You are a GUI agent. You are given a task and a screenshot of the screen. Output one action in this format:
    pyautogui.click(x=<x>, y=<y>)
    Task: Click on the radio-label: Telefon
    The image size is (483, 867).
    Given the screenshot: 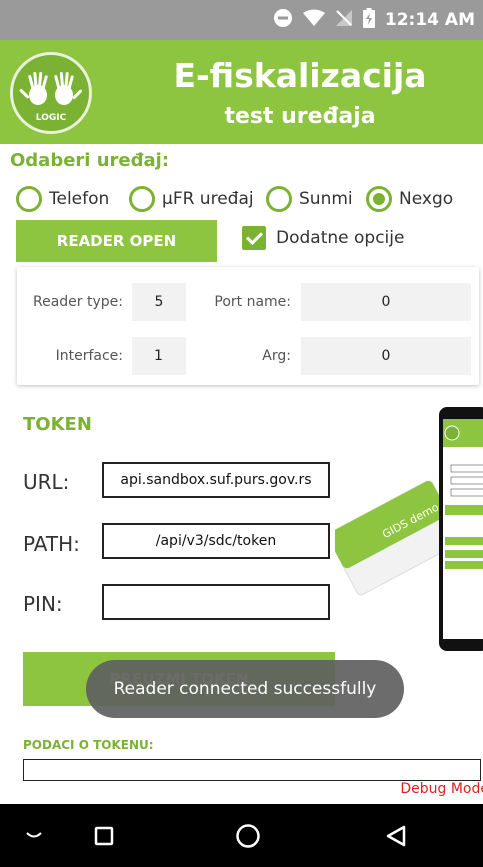 What is the action you would take?
    pyautogui.click(x=79, y=199)
    